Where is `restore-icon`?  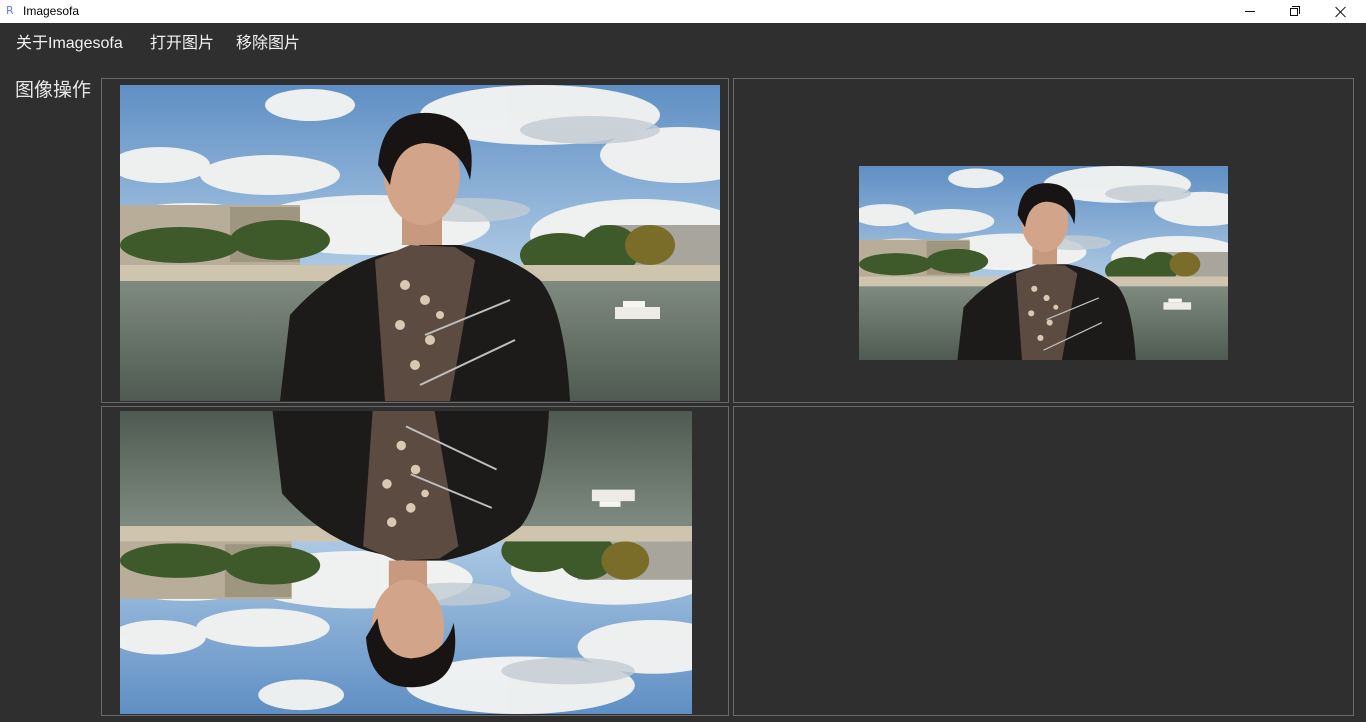 restore-icon is located at coordinates (1295, 11).